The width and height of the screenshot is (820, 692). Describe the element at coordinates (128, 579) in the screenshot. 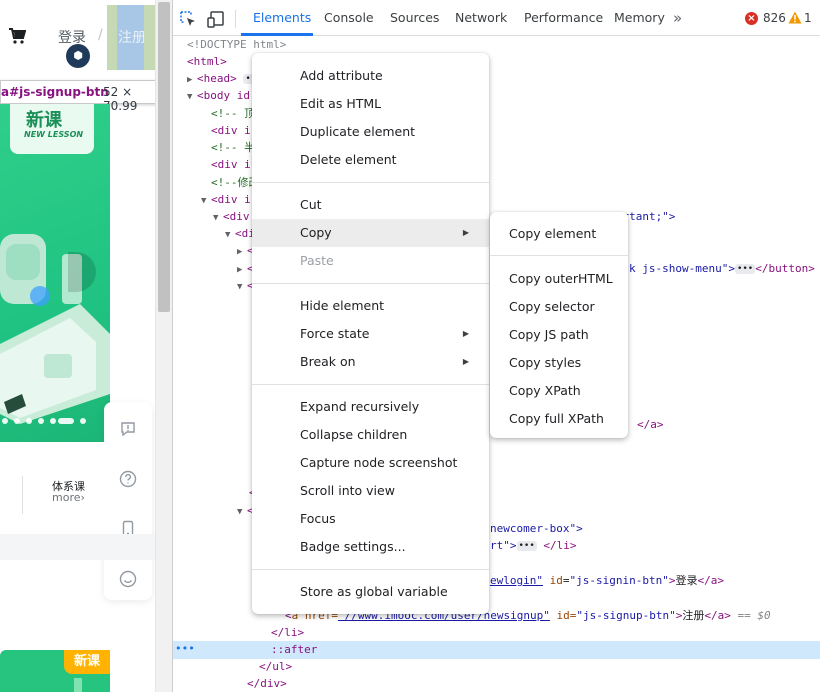

I see `smile-icon` at that location.